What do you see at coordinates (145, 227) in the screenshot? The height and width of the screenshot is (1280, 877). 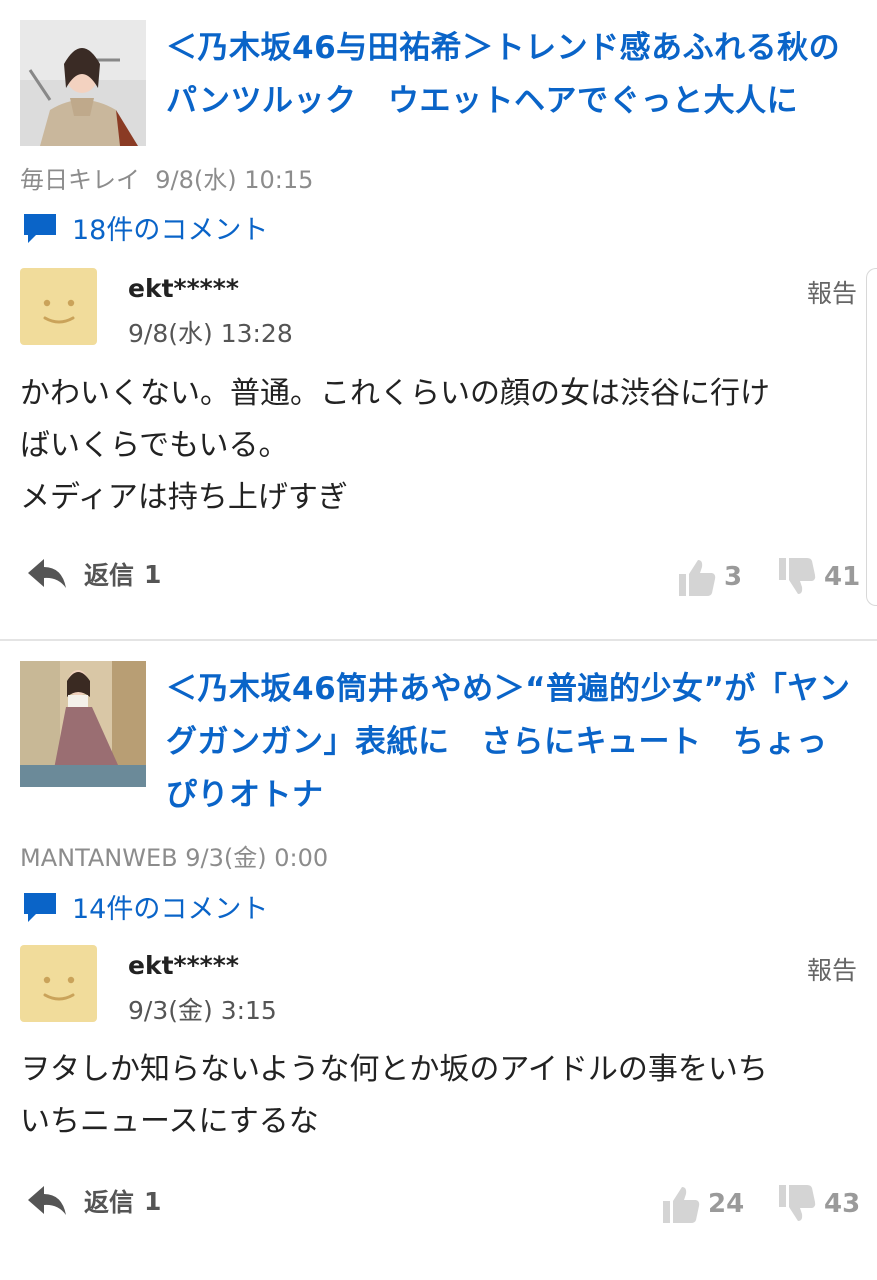 I see `comment-count-link: 18件のコメント` at bounding box center [145, 227].